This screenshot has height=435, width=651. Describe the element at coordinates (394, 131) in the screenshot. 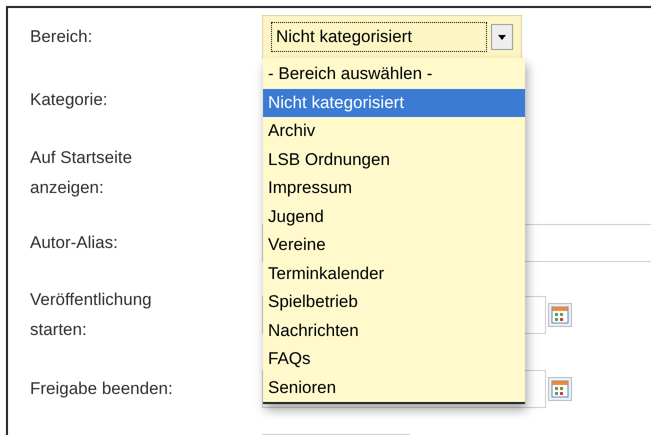

I see `dropdown-option: Archiv` at that location.